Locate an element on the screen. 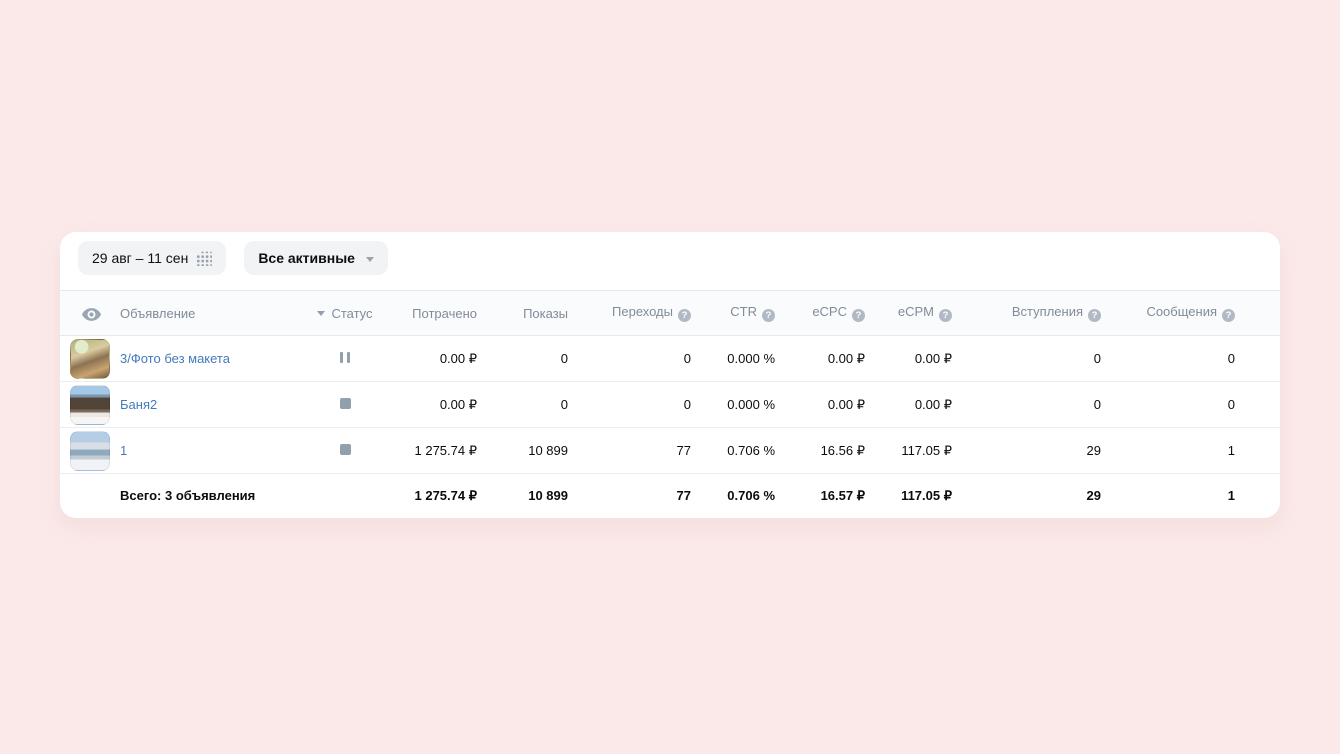  date-range-button: 29 авг – 11 сен is located at coordinates (152, 258).